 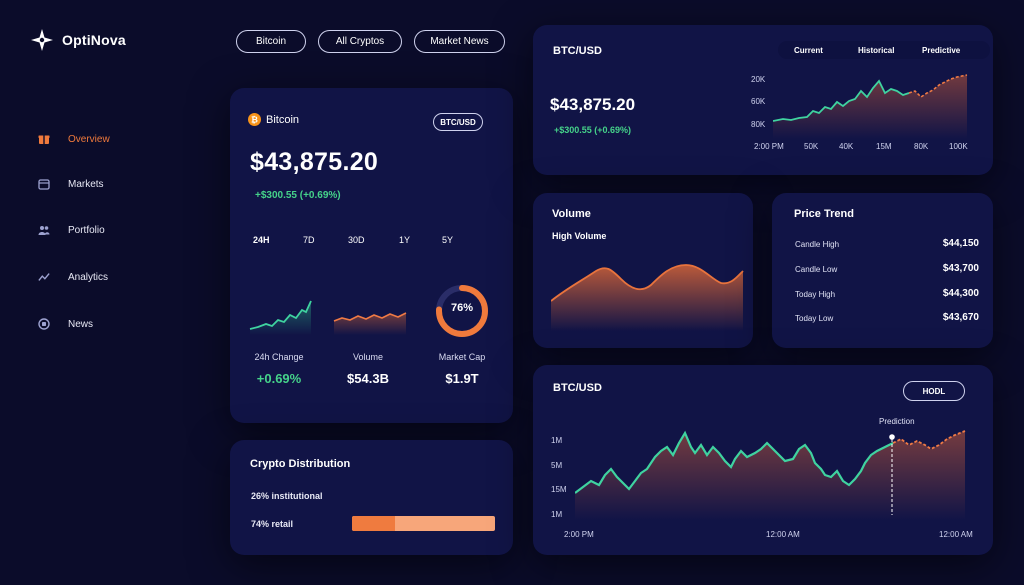 I want to click on range-tab-5y: 5Y, so click(x=447, y=240).